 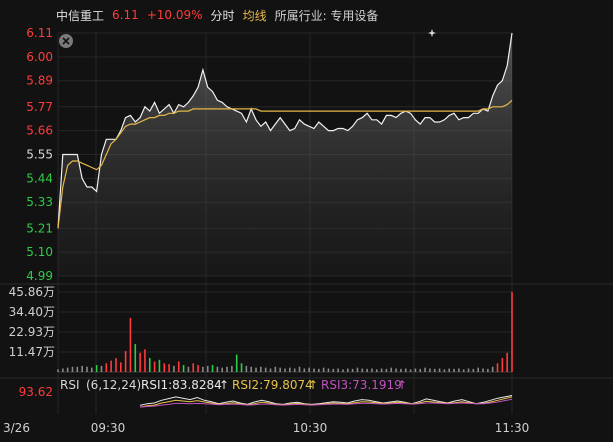 What do you see at coordinates (113, 385) in the screenshot?
I see `rsi-params: (6,12,24)` at bounding box center [113, 385].